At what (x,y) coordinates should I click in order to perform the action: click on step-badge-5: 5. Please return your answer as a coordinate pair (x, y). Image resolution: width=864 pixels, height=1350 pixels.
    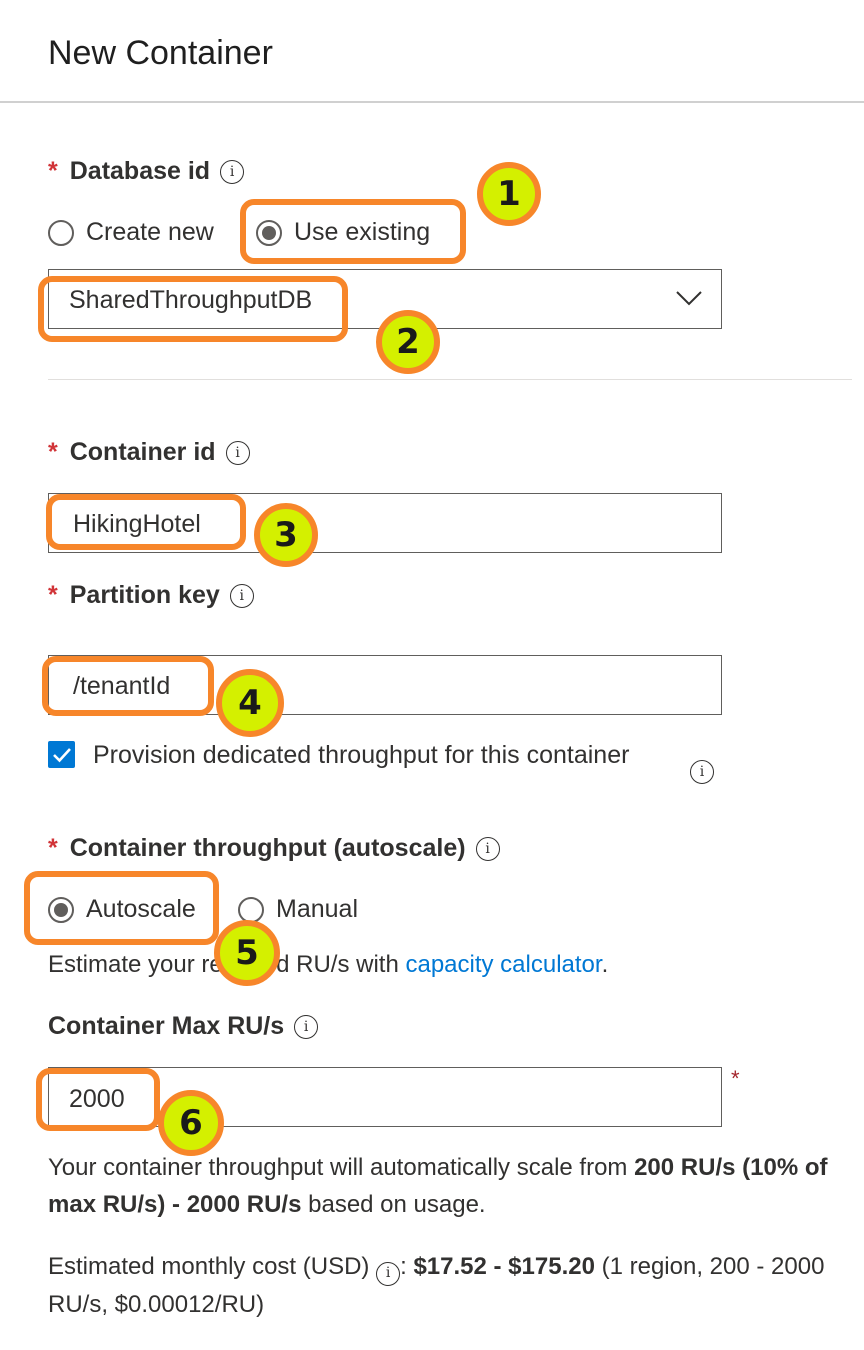
    Looking at the image, I should click on (247, 953).